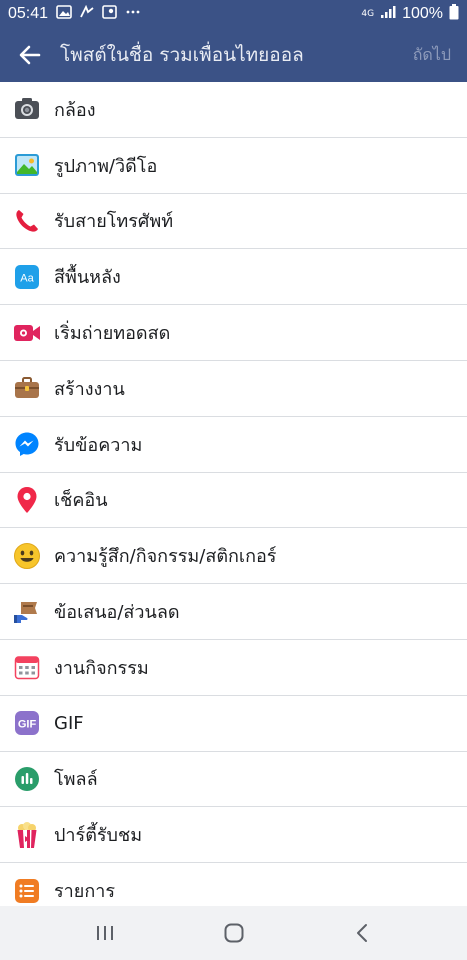  What do you see at coordinates (110, 14) in the screenshot?
I see `map-notification-icon` at bounding box center [110, 14].